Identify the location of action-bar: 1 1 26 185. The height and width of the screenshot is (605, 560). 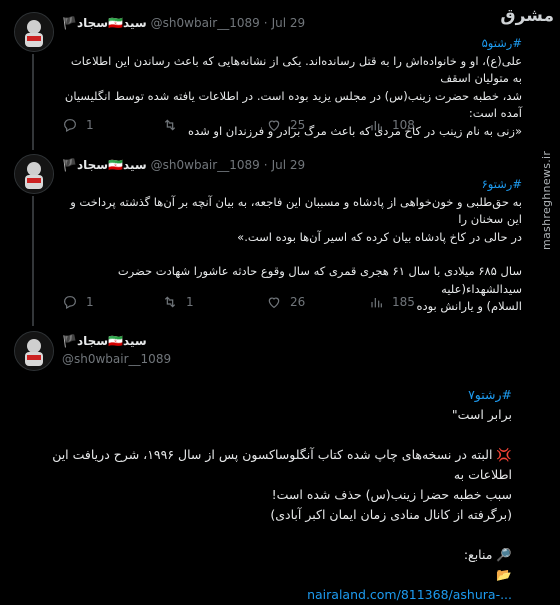
(257, 303).